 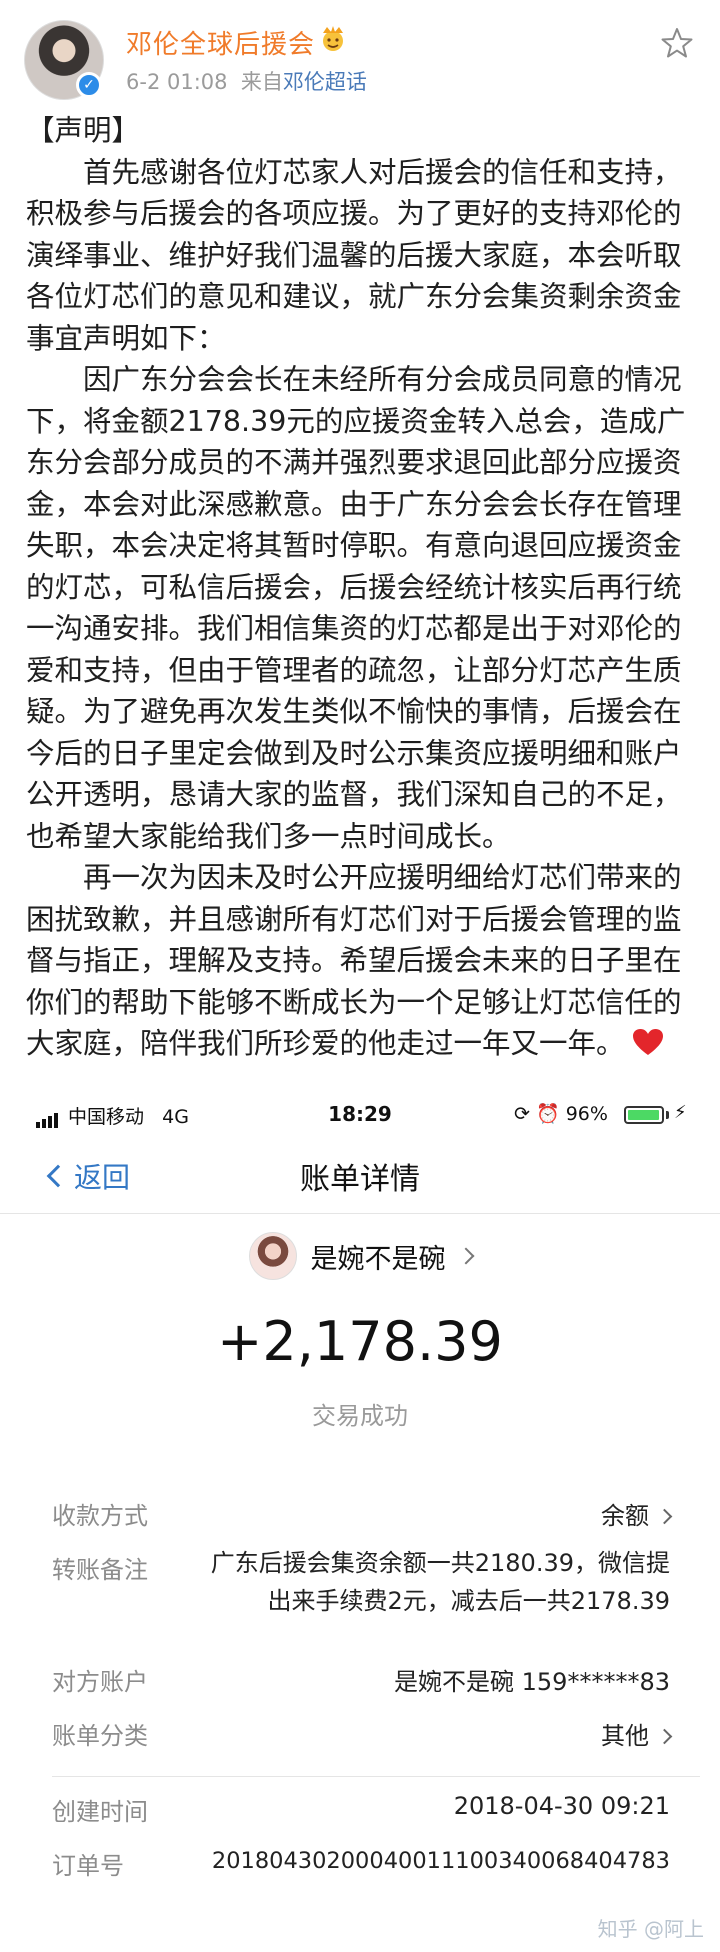 I want to click on row-value: 余额, so click(x=637, y=1513).